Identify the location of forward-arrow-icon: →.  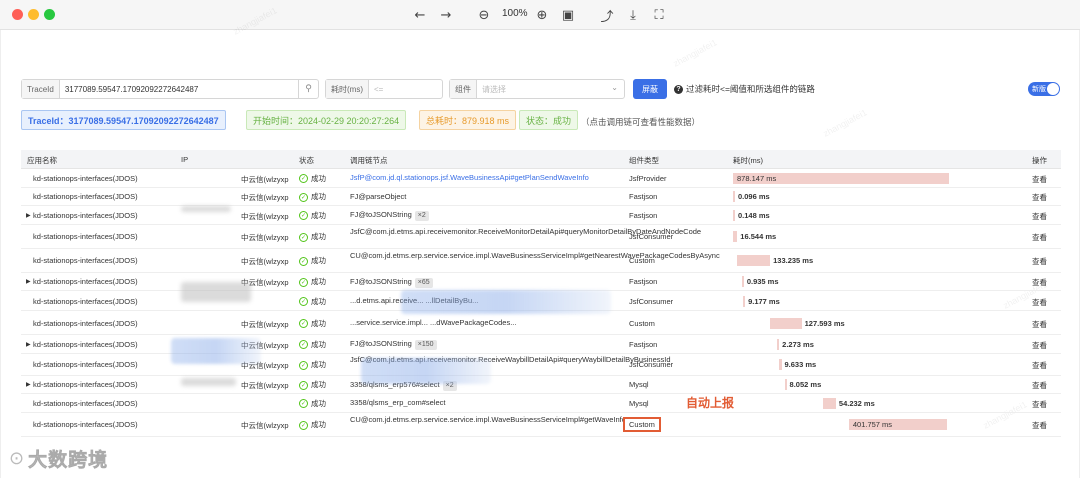
(446, 15).